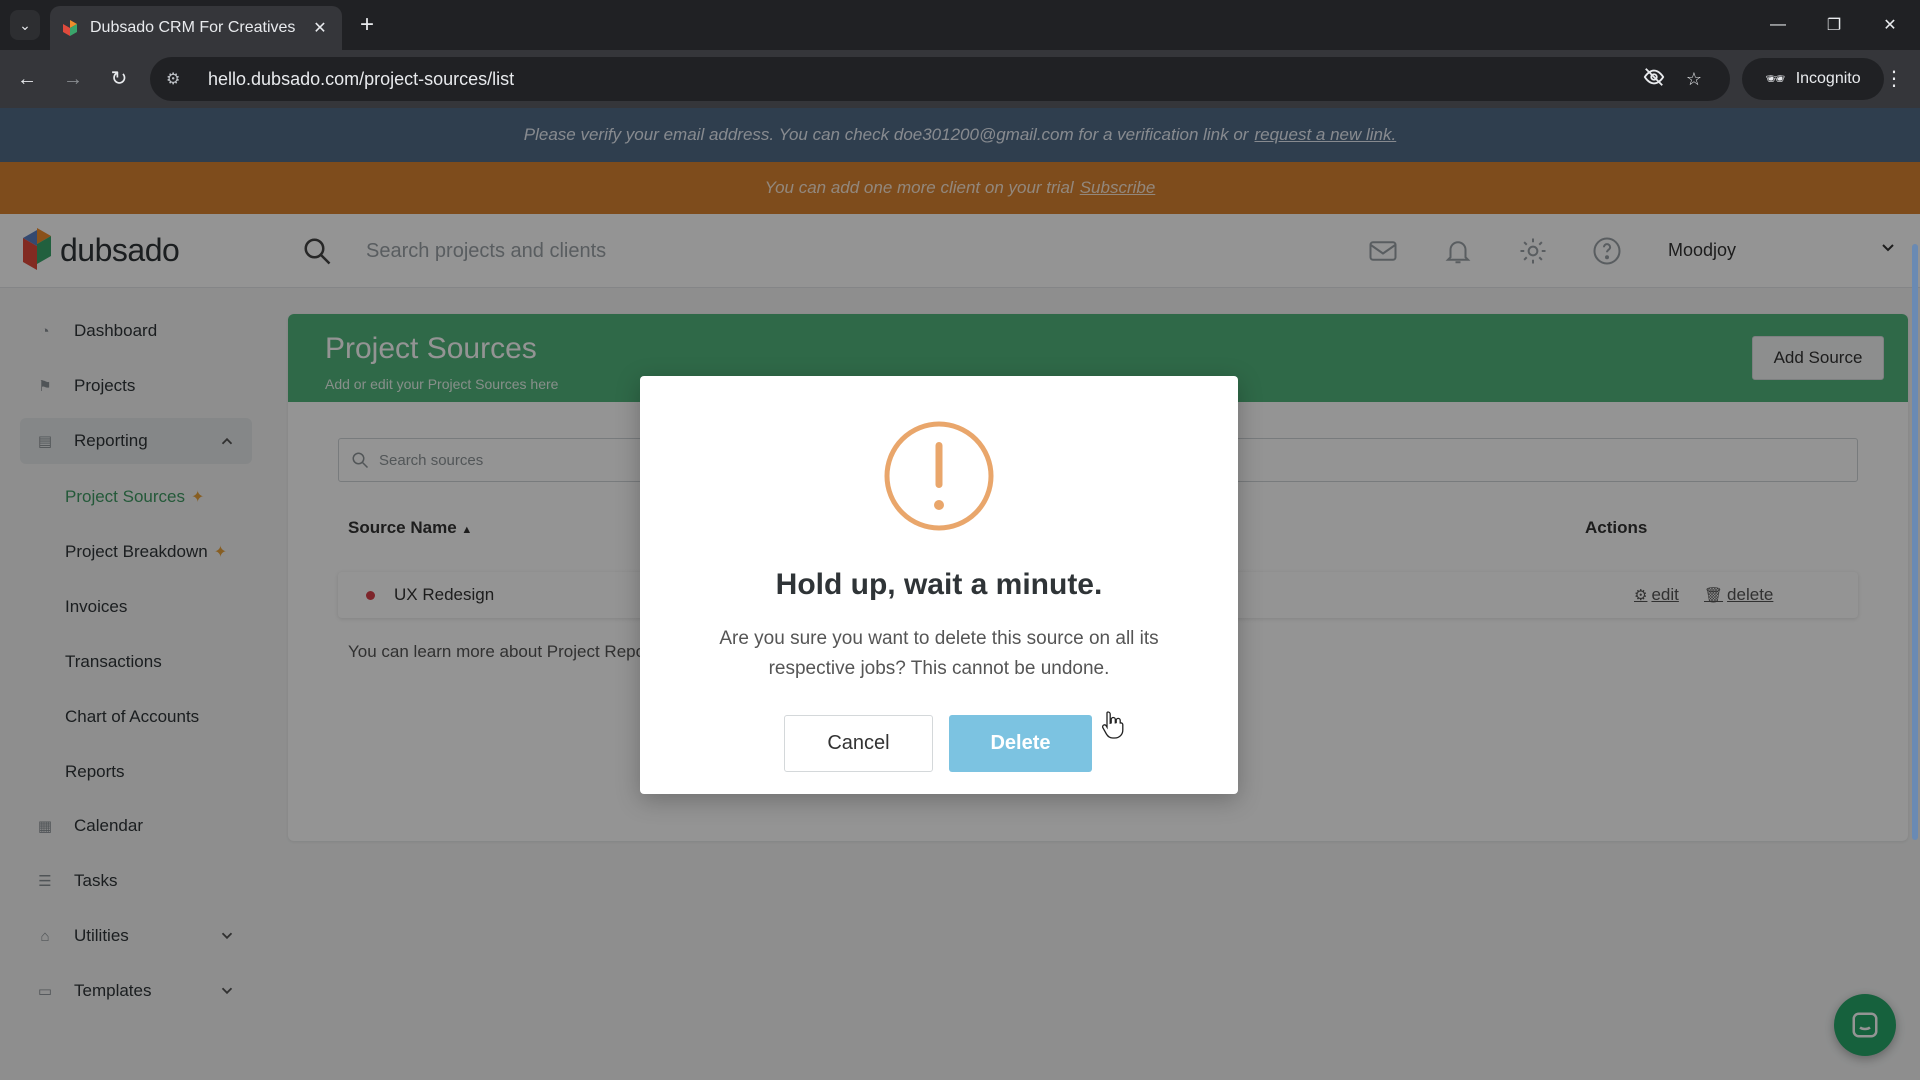 The image size is (1920, 1080). I want to click on page-scrollbar, so click(1915, 542).